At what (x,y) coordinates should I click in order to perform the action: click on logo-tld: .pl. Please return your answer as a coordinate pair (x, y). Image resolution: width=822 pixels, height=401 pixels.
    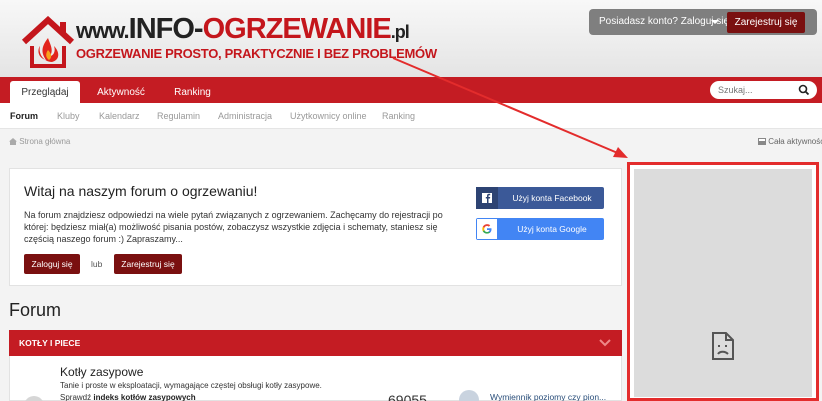
    Looking at the image, I should click on (400, 32).